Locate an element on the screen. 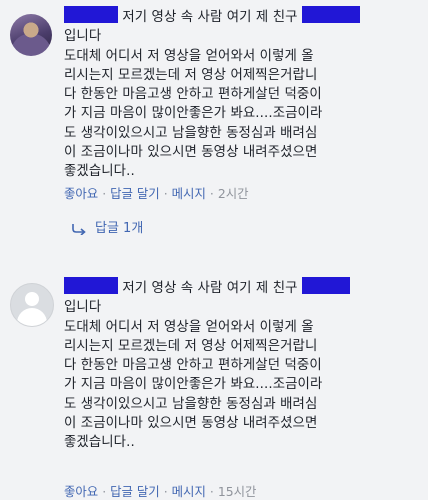 Image resolution: width=428 pixels, height=500 pixels. default-avatar-body is located at coordinates (32, 317).